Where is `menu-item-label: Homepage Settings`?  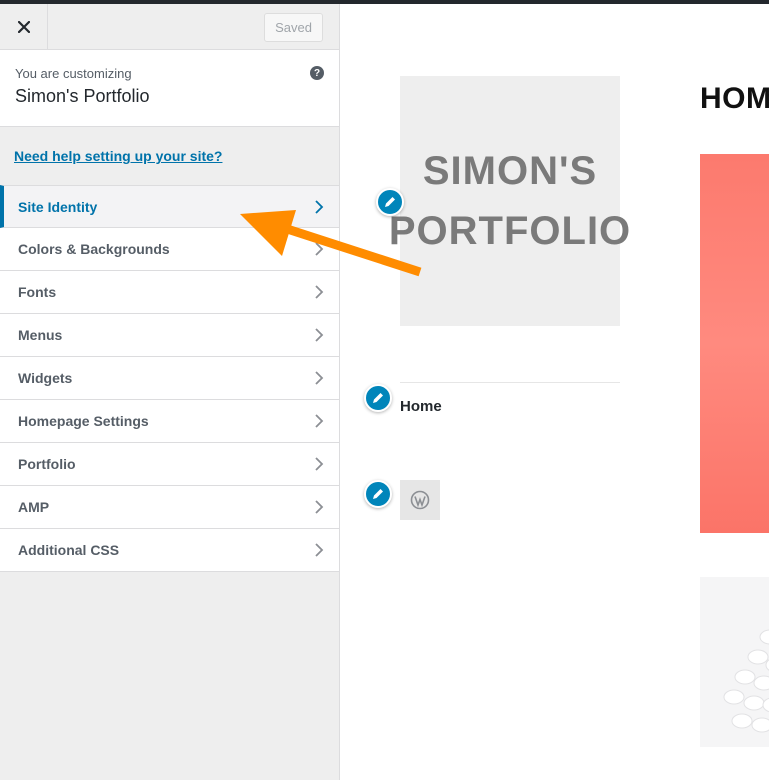
menu-item-label: Homepage Settings is located at coordinates (83, 421).